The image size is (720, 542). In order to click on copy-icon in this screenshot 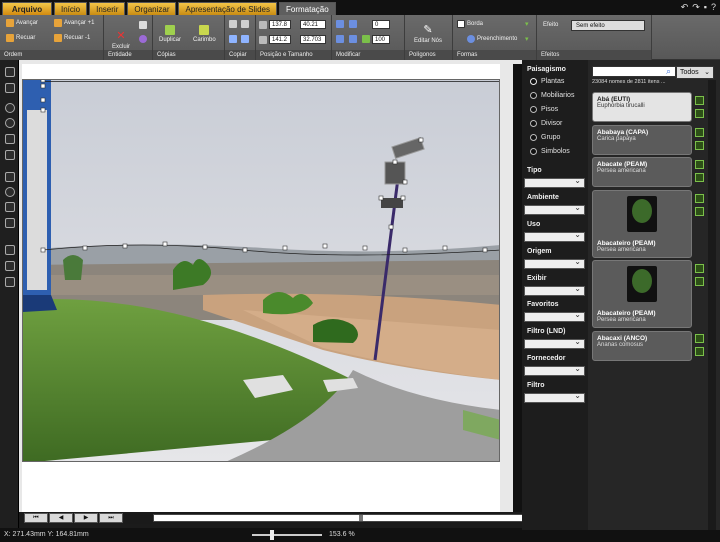, I will do `click(233, 24)`.